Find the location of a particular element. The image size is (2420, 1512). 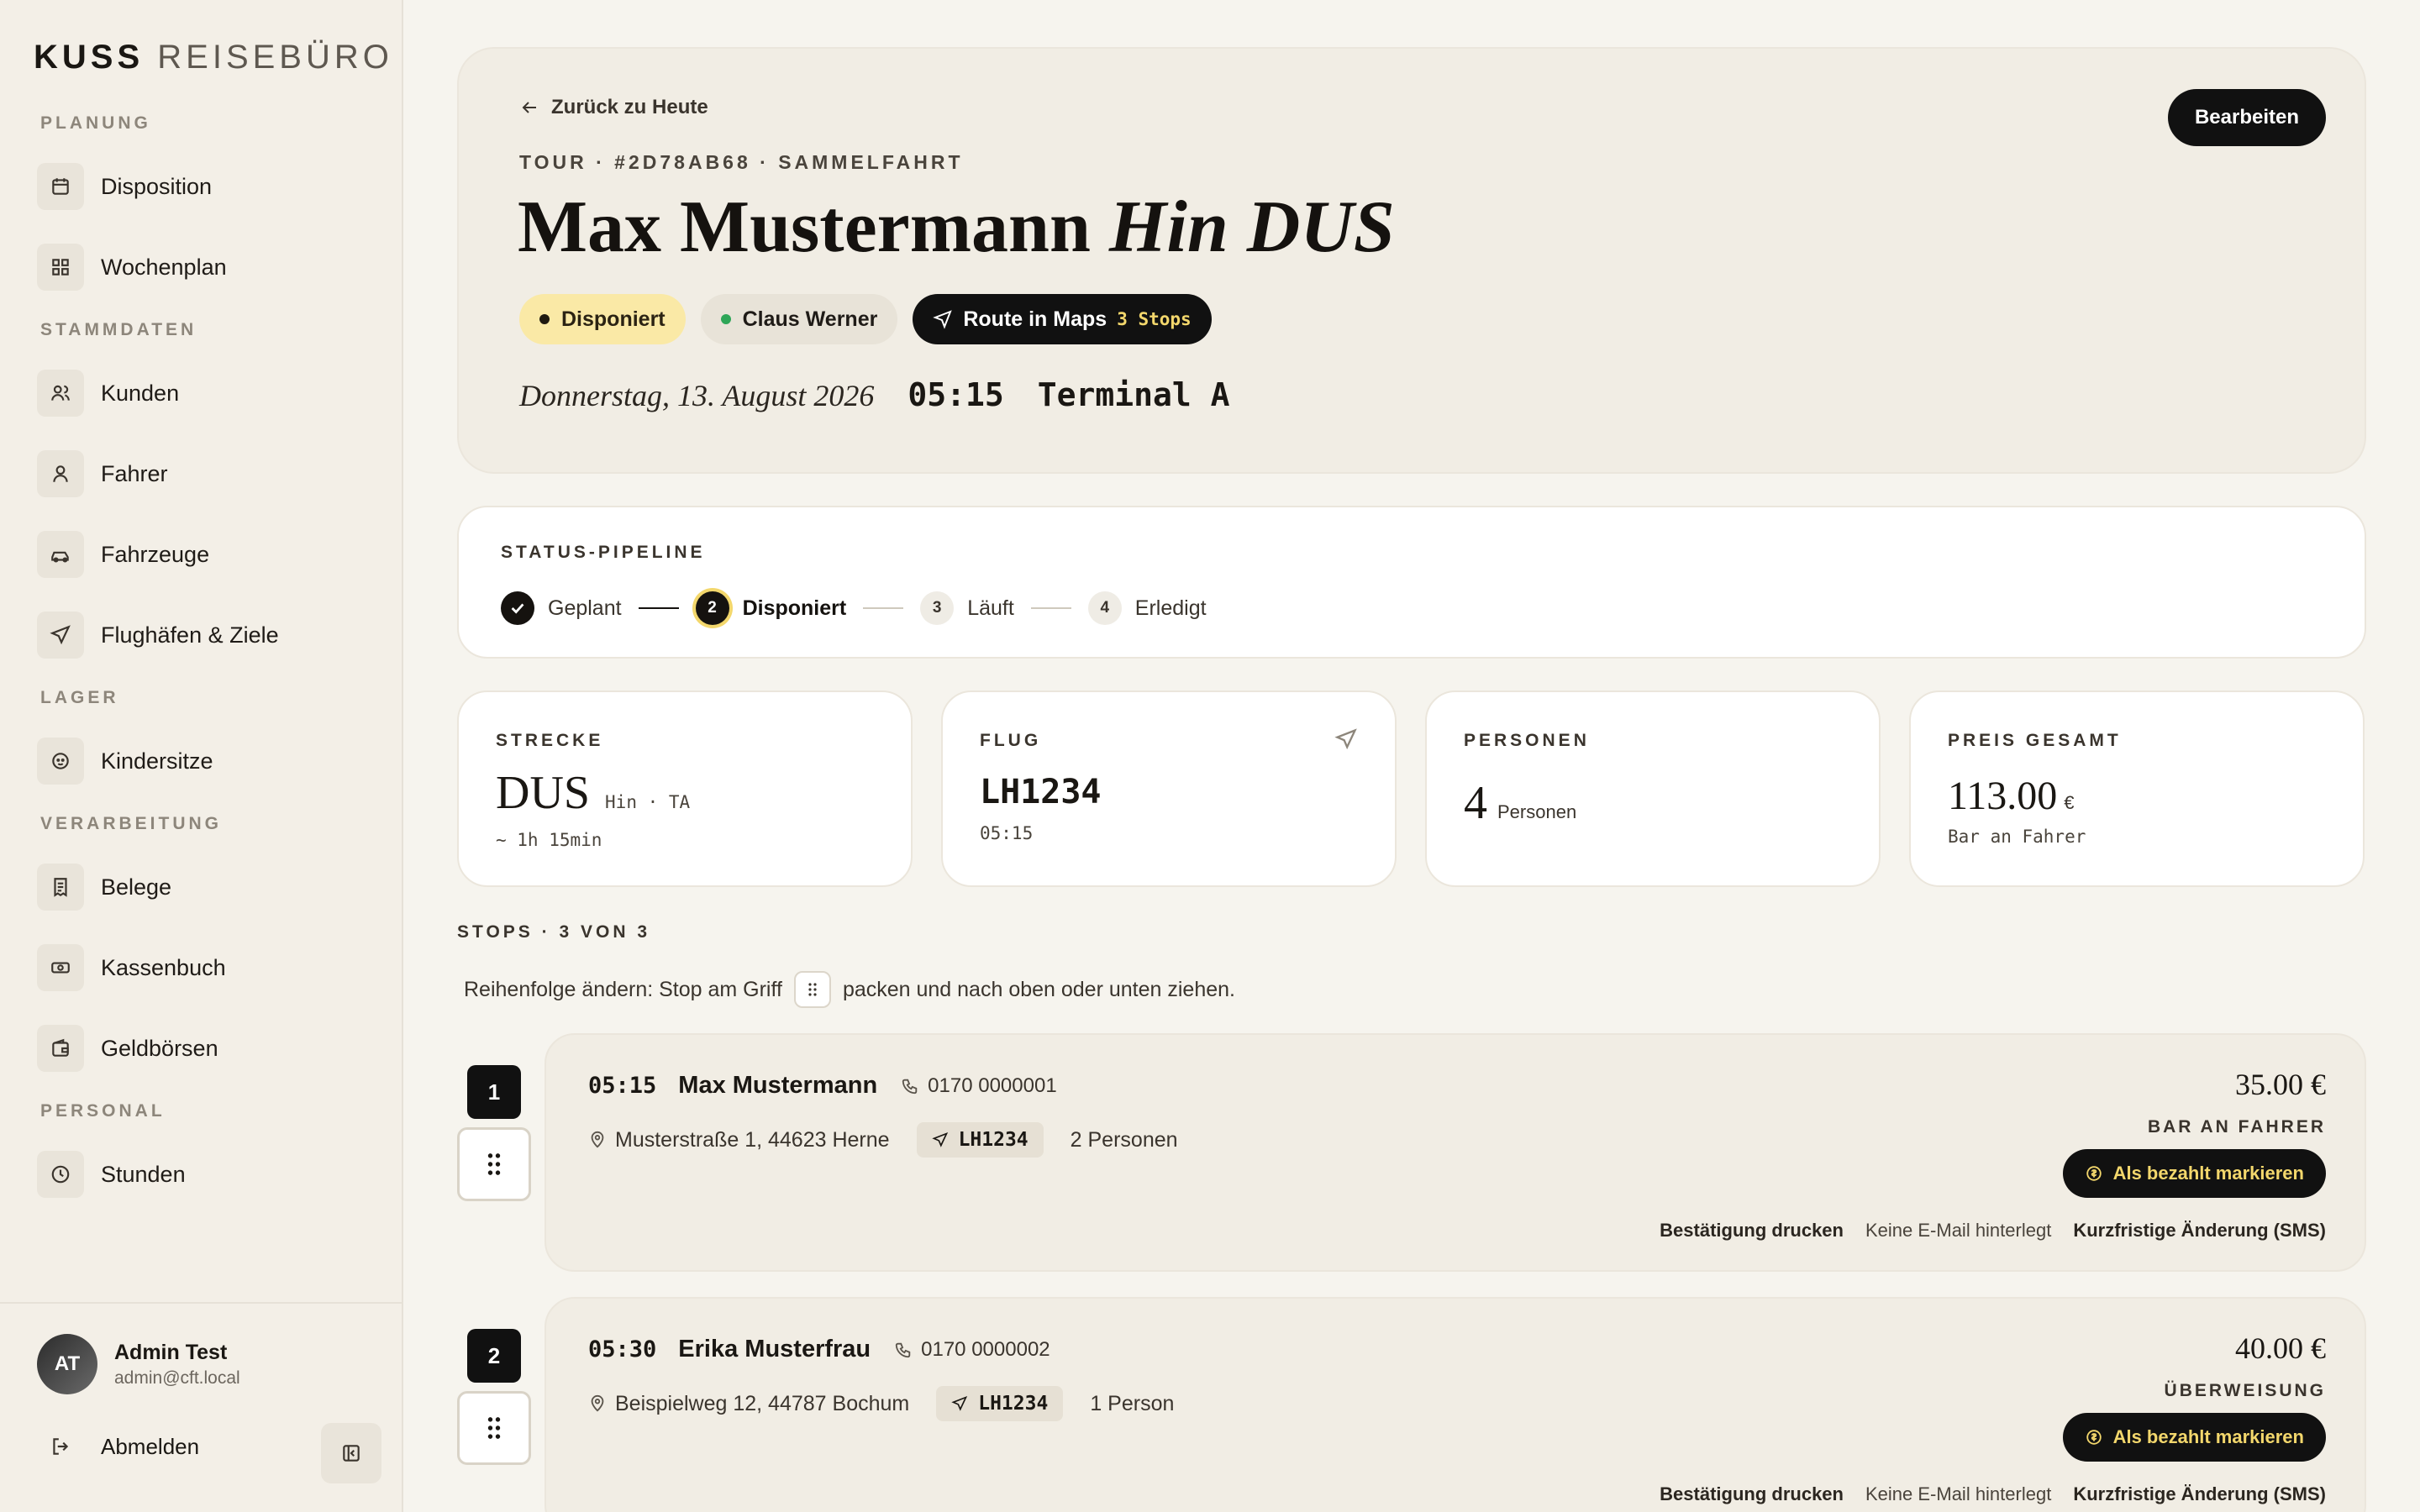

sidebar-item-disposition: Disposition is located at coordinates (201, 186).